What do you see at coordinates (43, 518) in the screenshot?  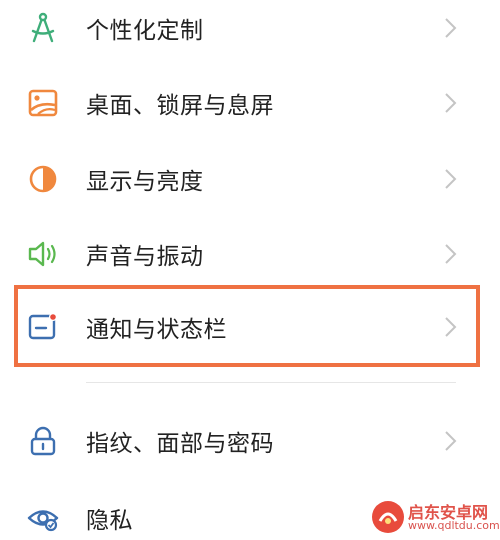 I see `privacy-eye-icon` at bounding box center [43, 518].